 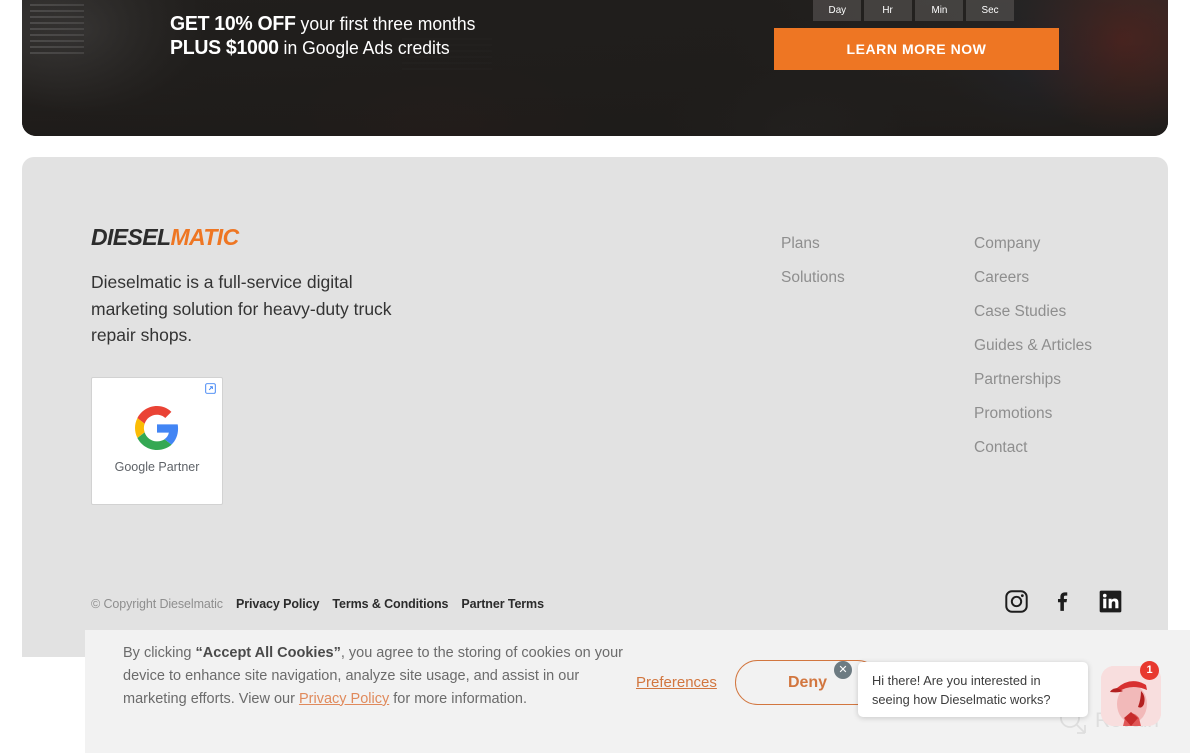 What do you see at coordinates (159, 653) in the screenshot?
I see `cookie-text-part-1: By clicking` at bounding box center [159, 653].